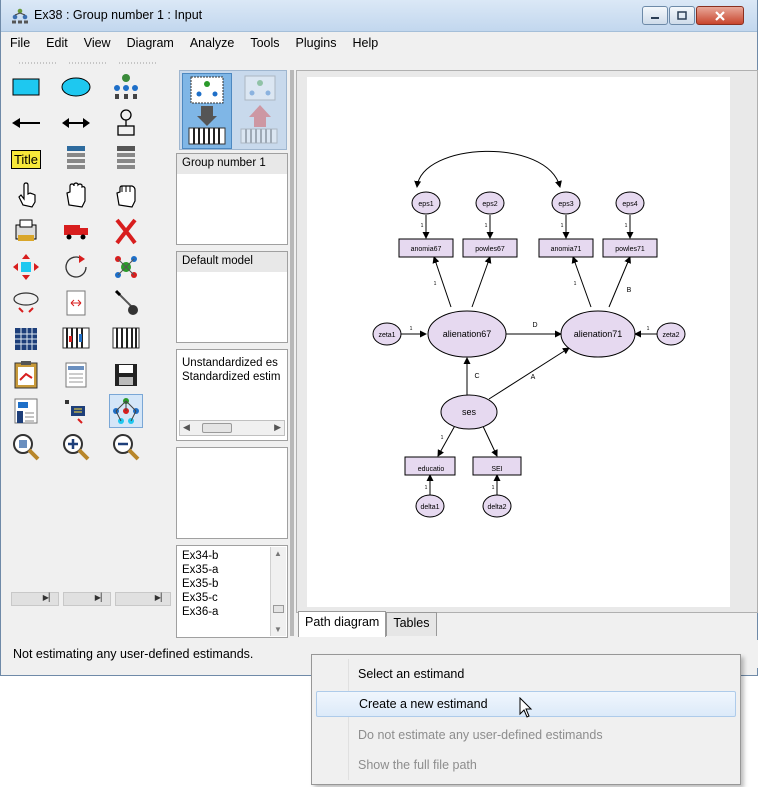 Image resolution: width=758 pixels, height=787 pixels. I want to click on close-button, so click(720, 15).